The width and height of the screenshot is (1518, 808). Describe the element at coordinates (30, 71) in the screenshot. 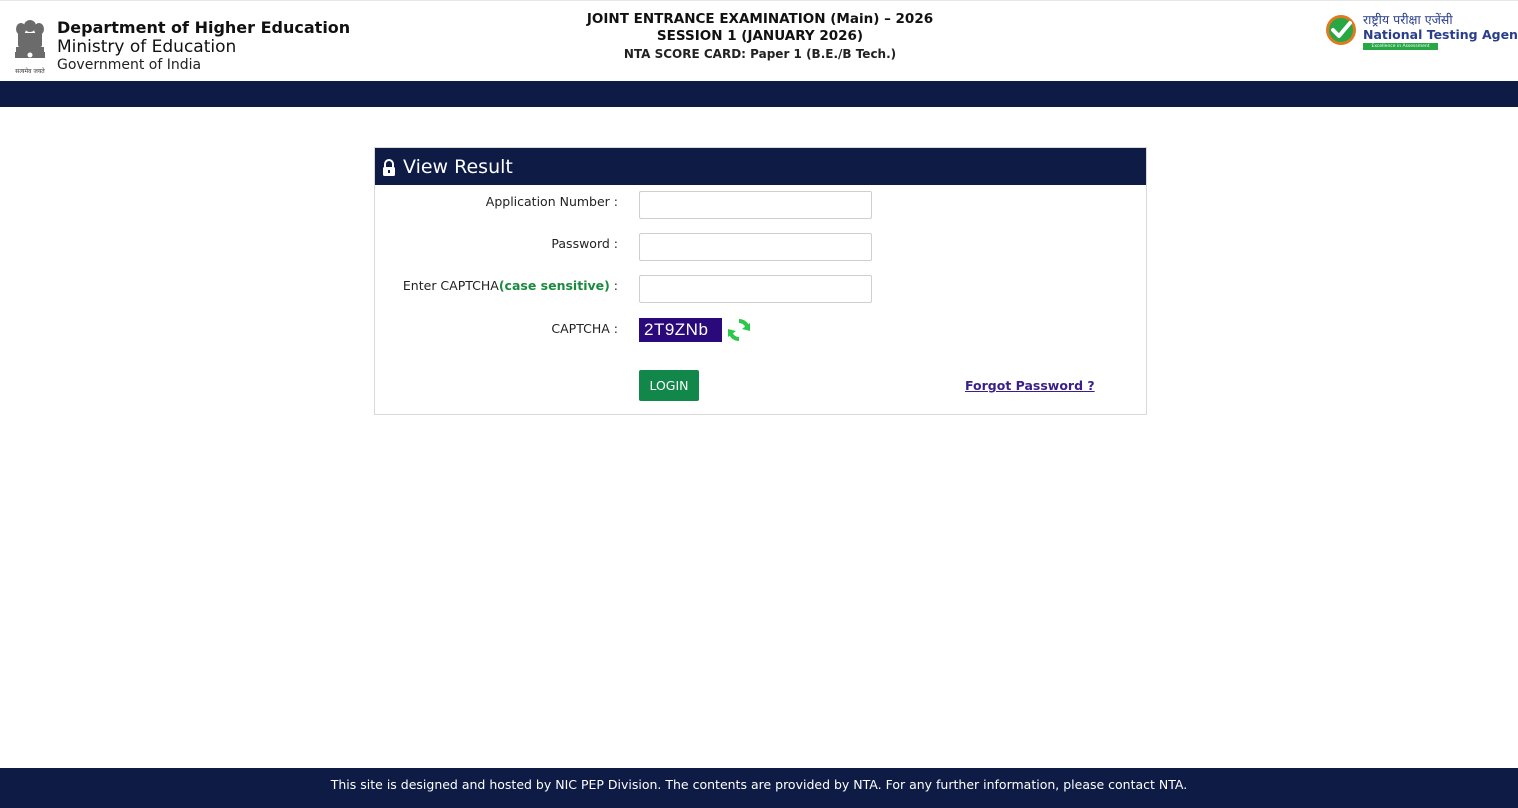

I see `emblem-motto: सत्यमेव जयते` at that location.